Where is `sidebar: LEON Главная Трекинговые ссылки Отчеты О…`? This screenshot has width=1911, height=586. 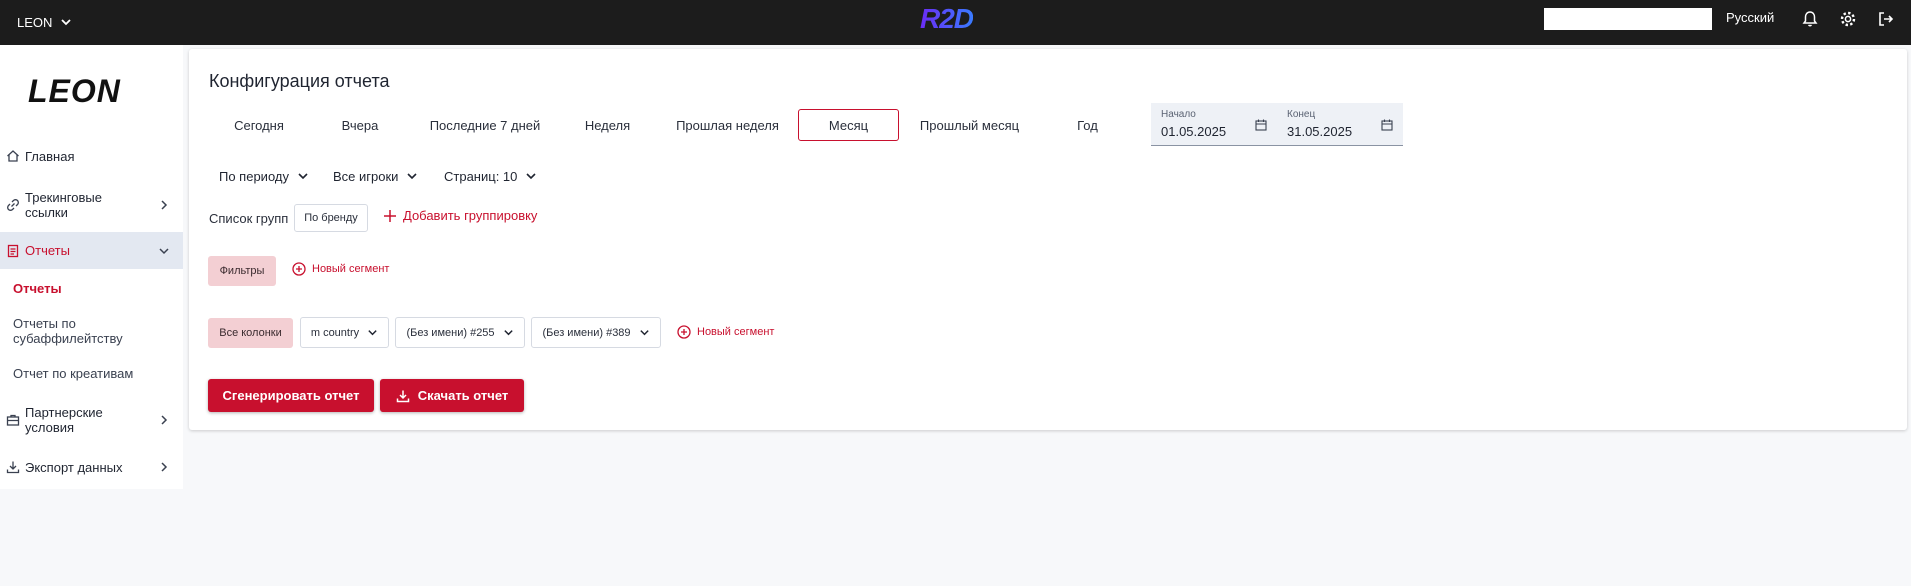
sidebar: LEON Главная Трекинговые ссылки Отчеты О… is located at coordinates (91, 267).